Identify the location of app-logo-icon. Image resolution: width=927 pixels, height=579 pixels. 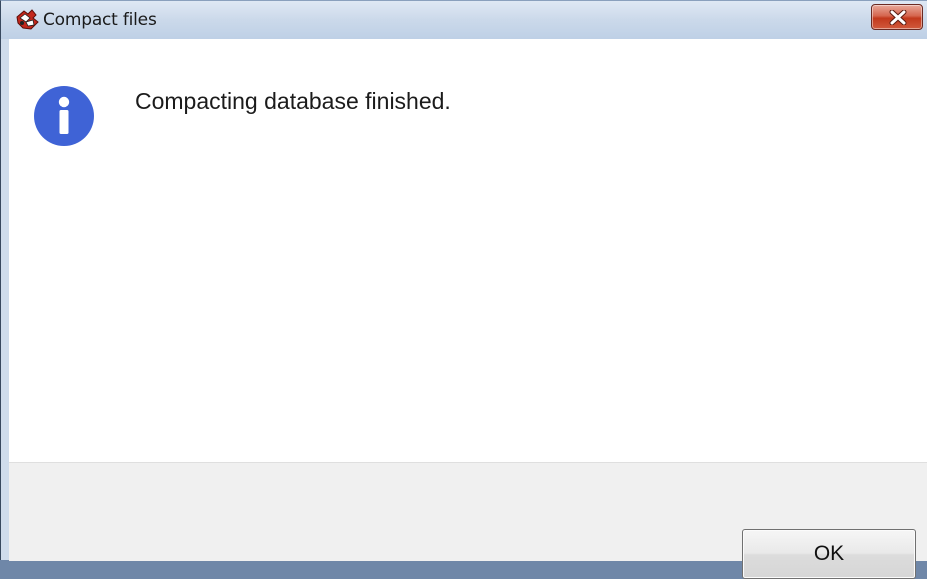
(27, 19).